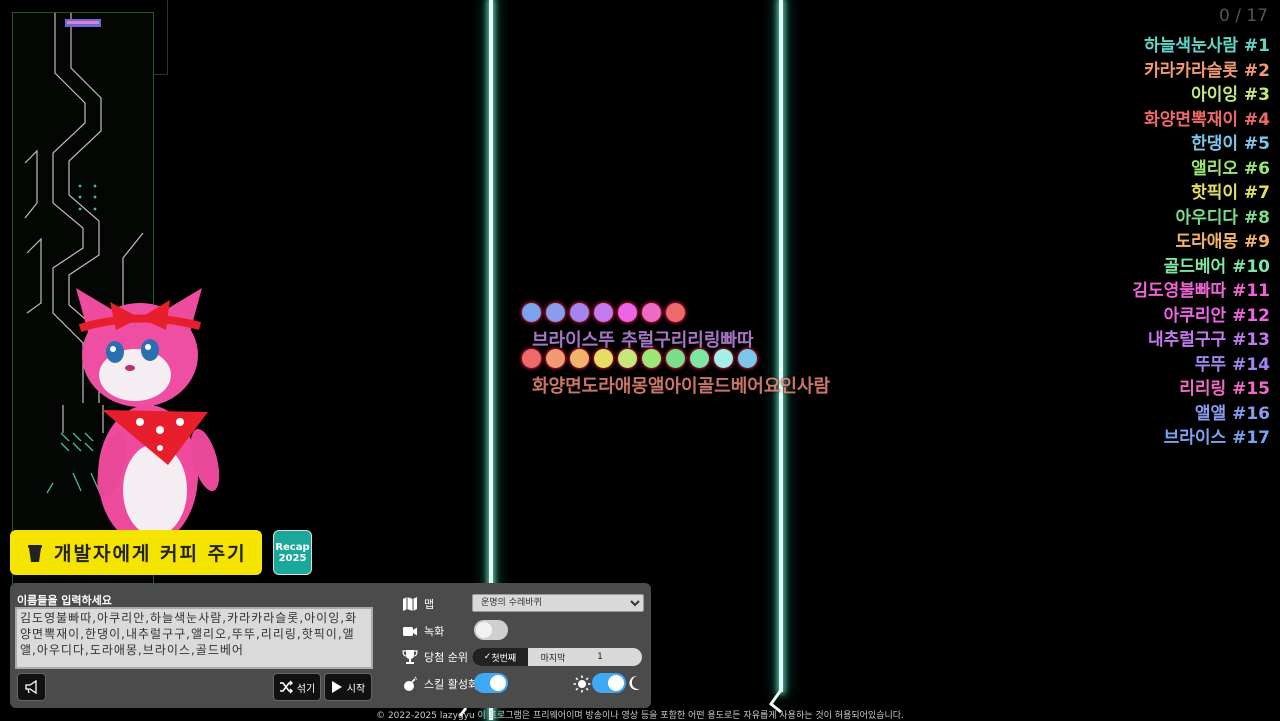  What do you see at coordinates (558, 603) in the screenshot?
I see `map-select: 운명의 수레바퀴` at bounding box center [558, 603].